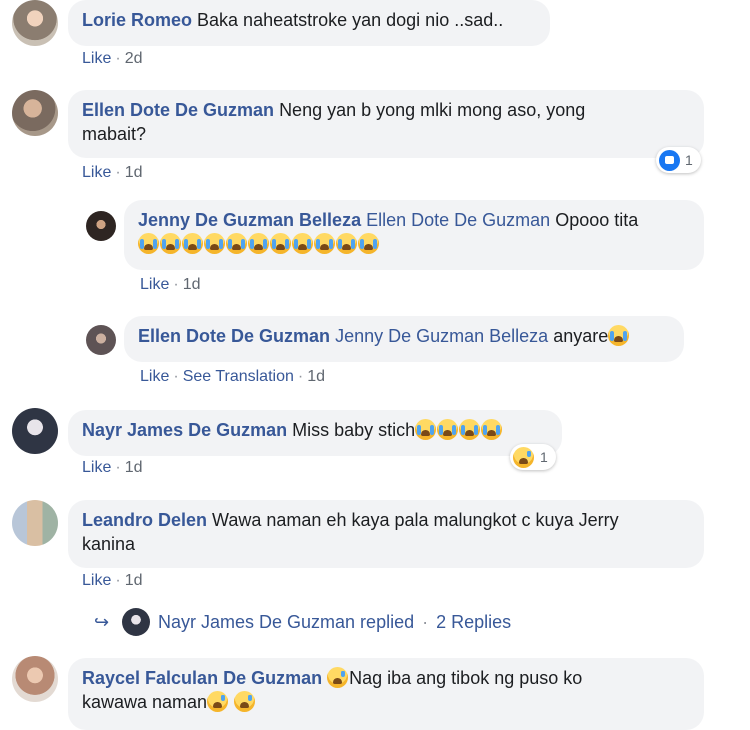 This screenshot has height=730, width=750. I want to click on comment-bubble: Nayr James De Guzman Miss baby stich, so click(315, 433).